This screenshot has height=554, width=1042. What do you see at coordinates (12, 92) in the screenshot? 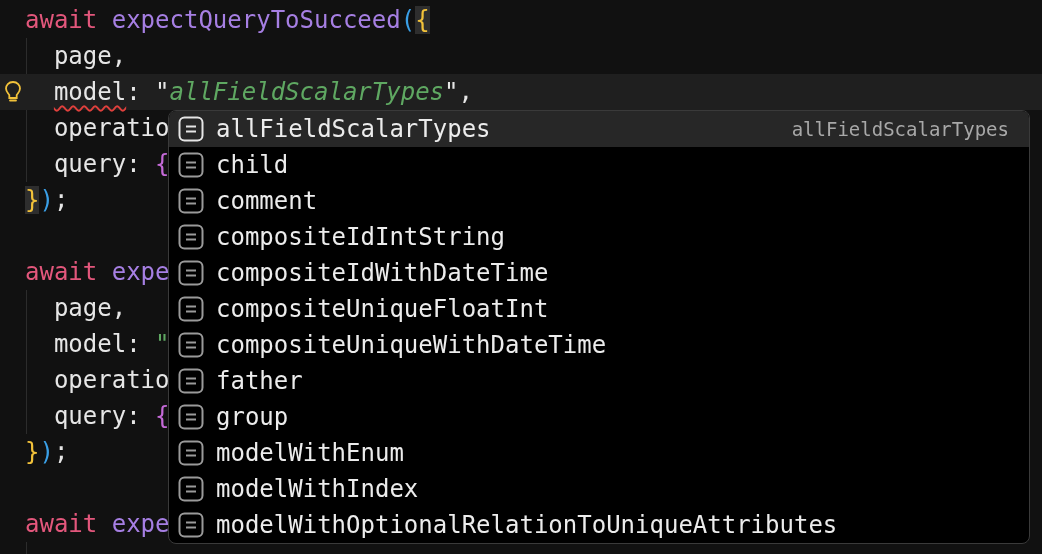
I see `lightbulb-icon` at bounding box center [12, 92].